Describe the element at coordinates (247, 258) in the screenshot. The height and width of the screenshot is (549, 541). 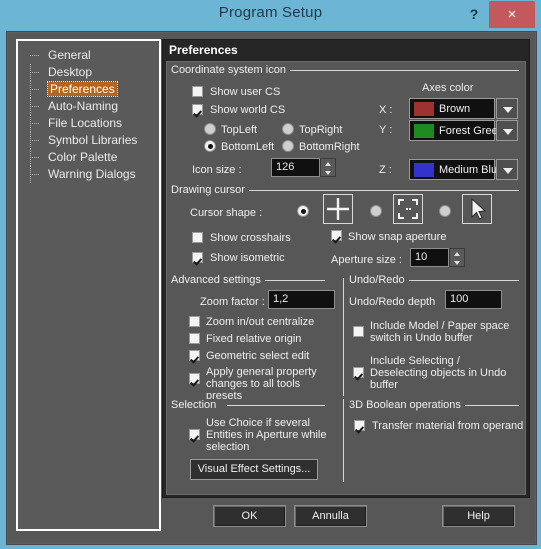
I see `label-show-isometric: Show isometric` at that location.